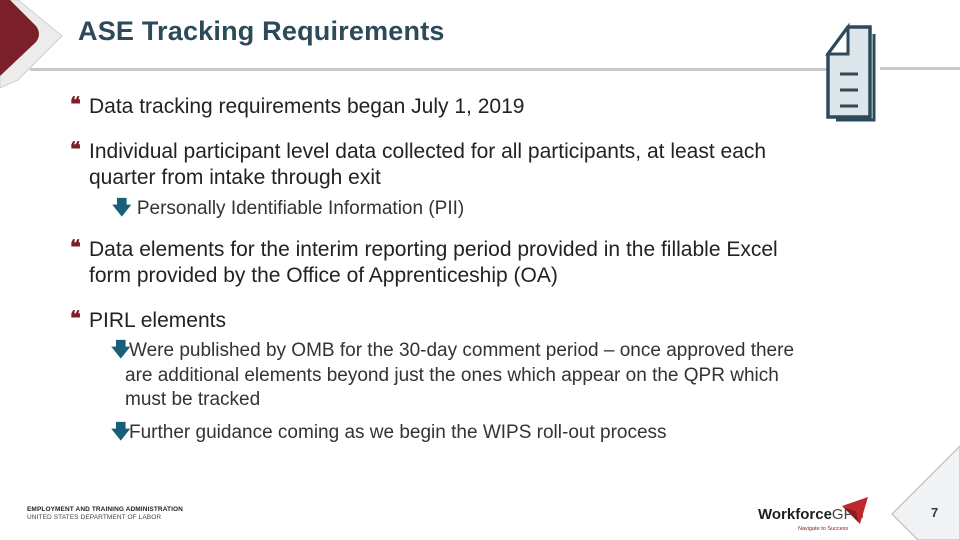  What do you see at coordinates (855, 510) in the screenshot?
I see `gps-arrow-icon` at bounding box center [855, 510].